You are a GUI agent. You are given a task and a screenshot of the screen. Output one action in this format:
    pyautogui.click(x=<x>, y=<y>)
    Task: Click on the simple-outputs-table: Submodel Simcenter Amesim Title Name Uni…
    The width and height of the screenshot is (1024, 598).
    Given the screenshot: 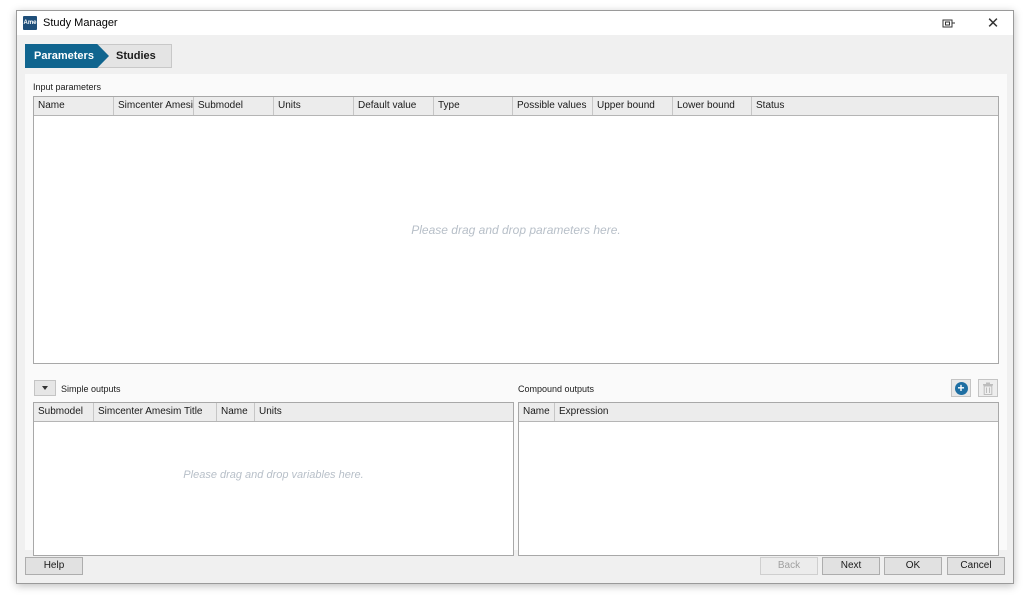 What is the action you would take?
    pyautogui.click(x=273, y=479)
    